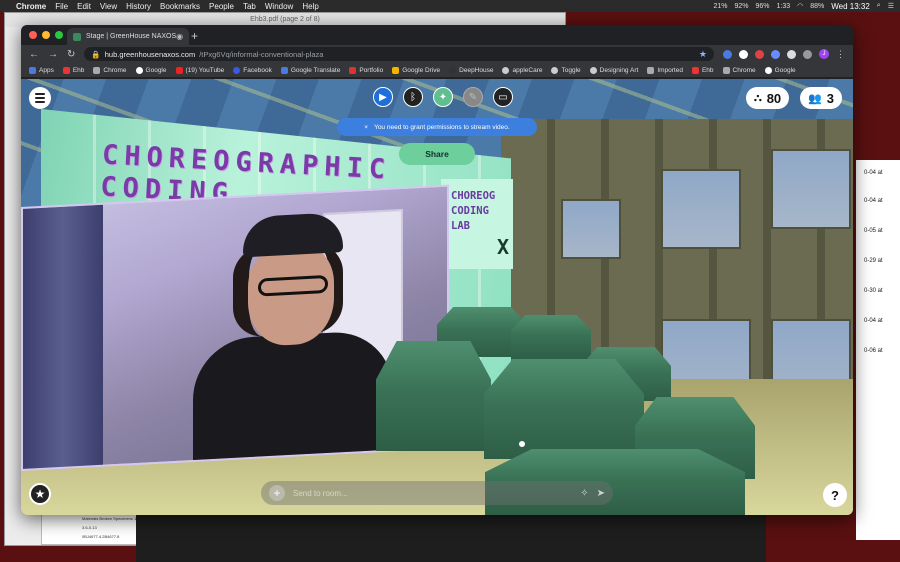 Image resolution: width=900 pixels, height=562 pixels. What do you see at coordinates (34, 54) in the screenshot?
I see `back-icon: ←` at bounding box center [34, 54].